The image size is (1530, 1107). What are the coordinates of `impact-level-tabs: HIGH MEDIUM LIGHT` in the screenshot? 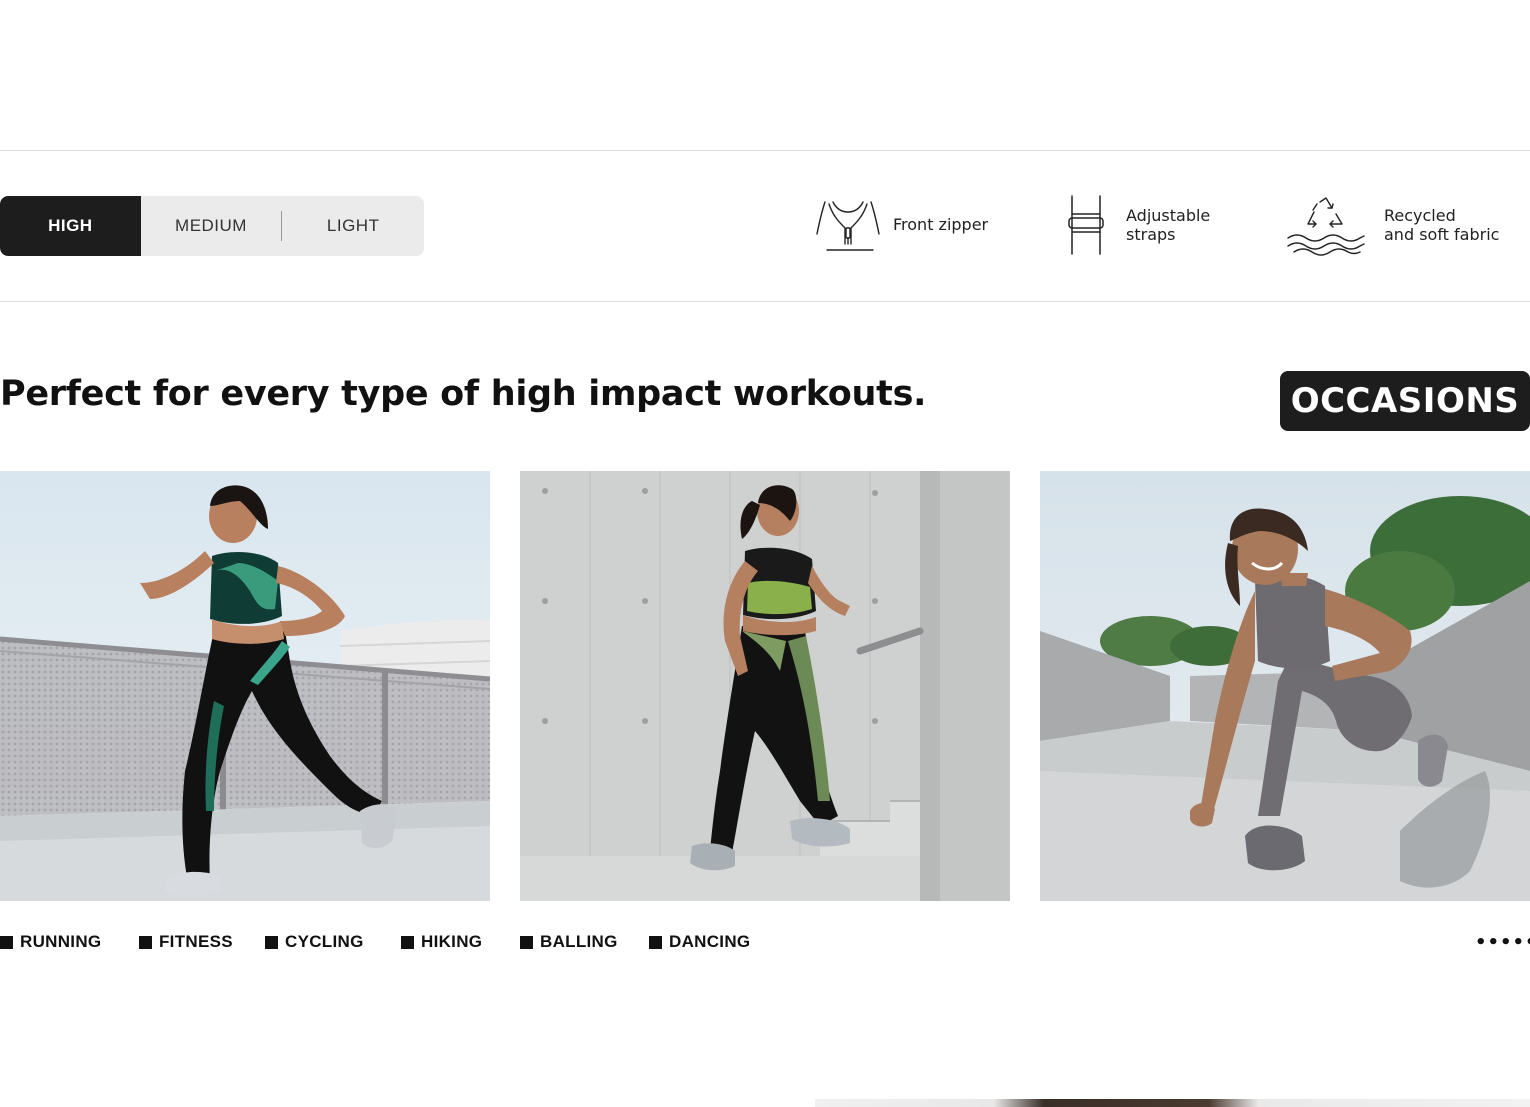 It's located at (212, 226).